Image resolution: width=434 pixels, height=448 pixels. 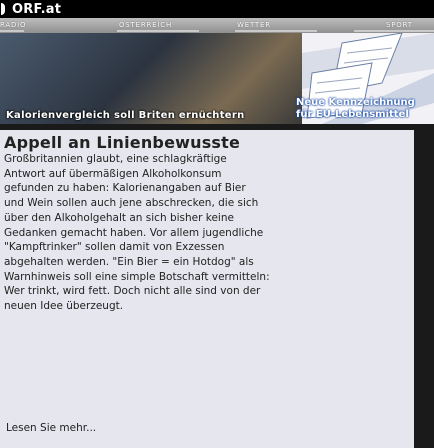 What do you see at coordinates (5, 9) in the screenshot?
I see `orf-logo-icon` at bounding box center [5, 9].